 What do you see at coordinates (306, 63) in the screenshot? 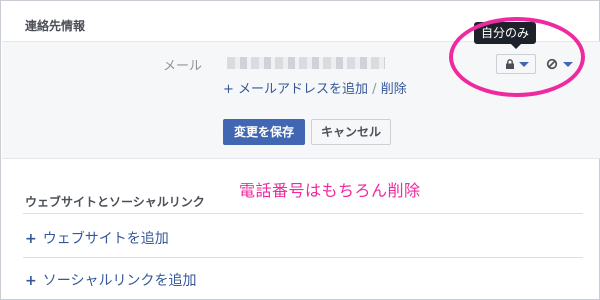
I see `blurred-email-value` at bounding box center [306, 63].